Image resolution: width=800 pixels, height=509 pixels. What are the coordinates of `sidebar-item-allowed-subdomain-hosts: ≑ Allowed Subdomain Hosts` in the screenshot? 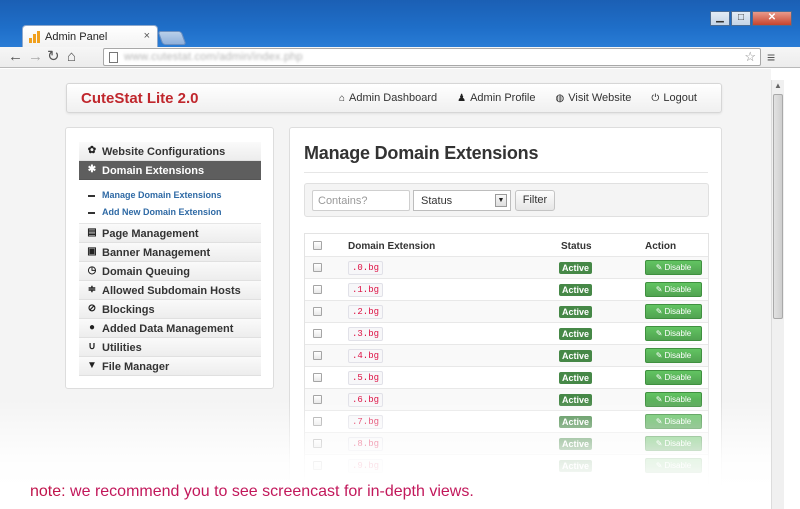 It's located at (170, 290).